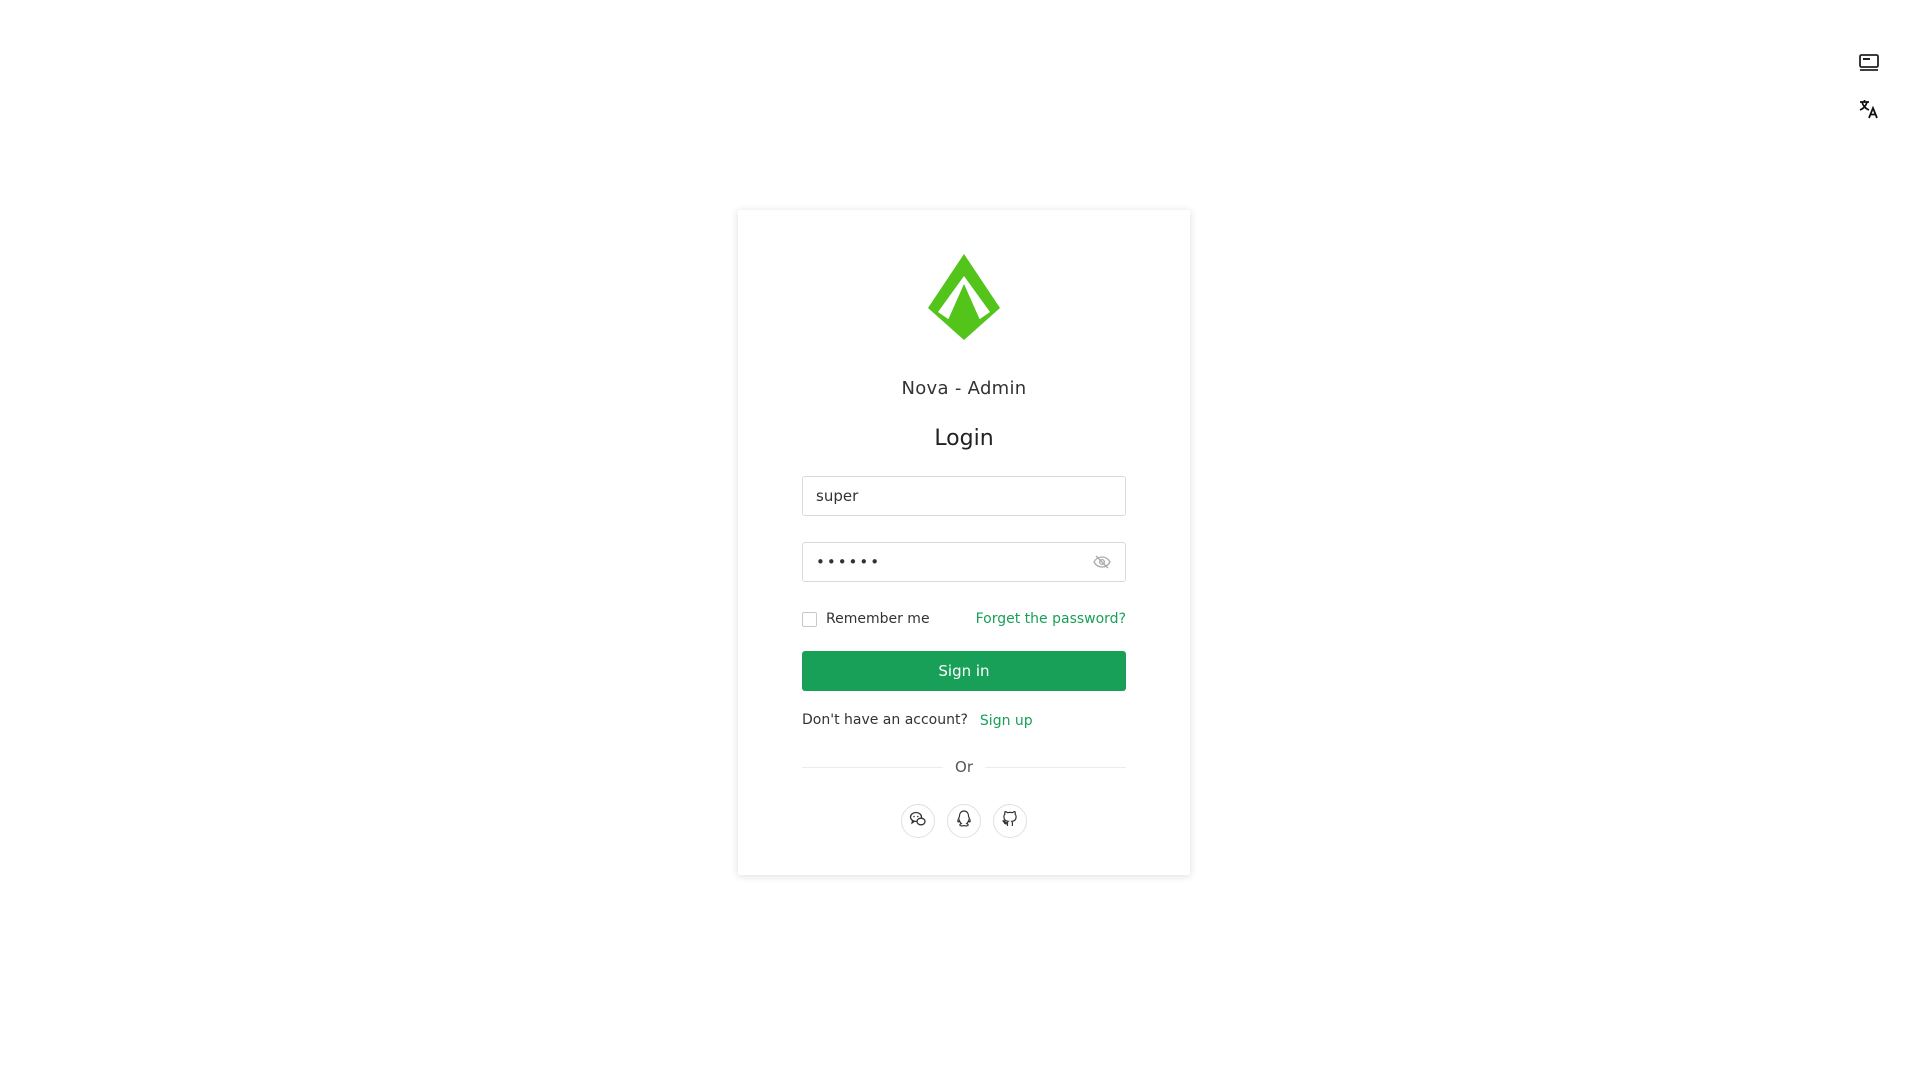 The height and width of the screenshot is (1080, 1920). What do you see at coordinates (809, 619) in the screenshot?
I see `checkbox-box` at bounding box center [809, 619].